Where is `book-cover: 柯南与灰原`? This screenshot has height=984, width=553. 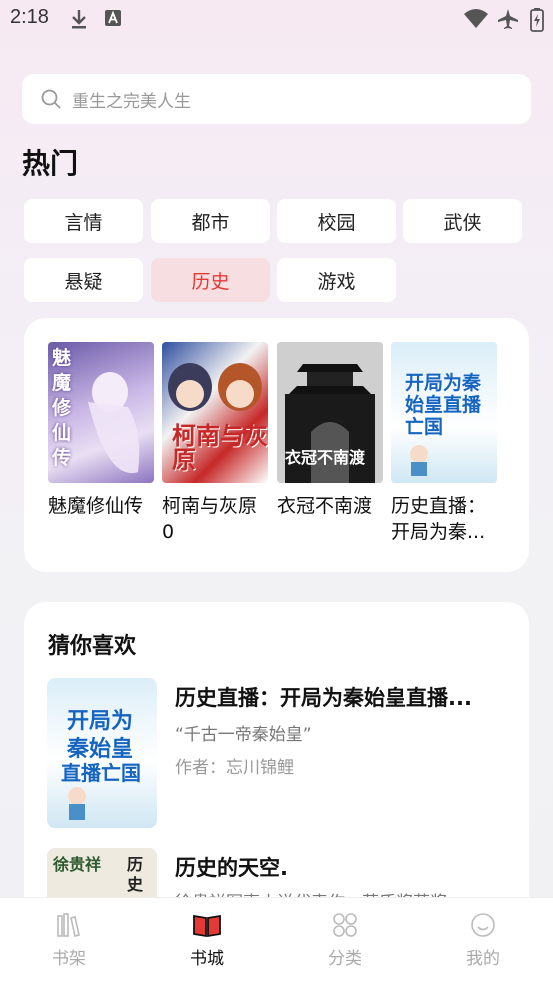
book-cover: 柯南与灰原 is located at coordinates (215, 412).